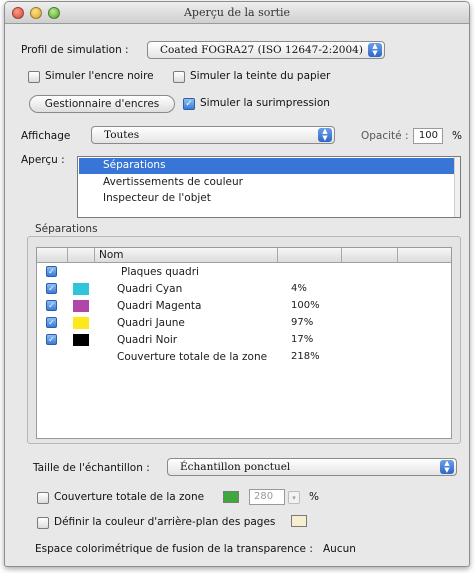  Describe the element at coordinates (179, 77) in the screenshot. I see `teinte-papier-checkbox` at that location.